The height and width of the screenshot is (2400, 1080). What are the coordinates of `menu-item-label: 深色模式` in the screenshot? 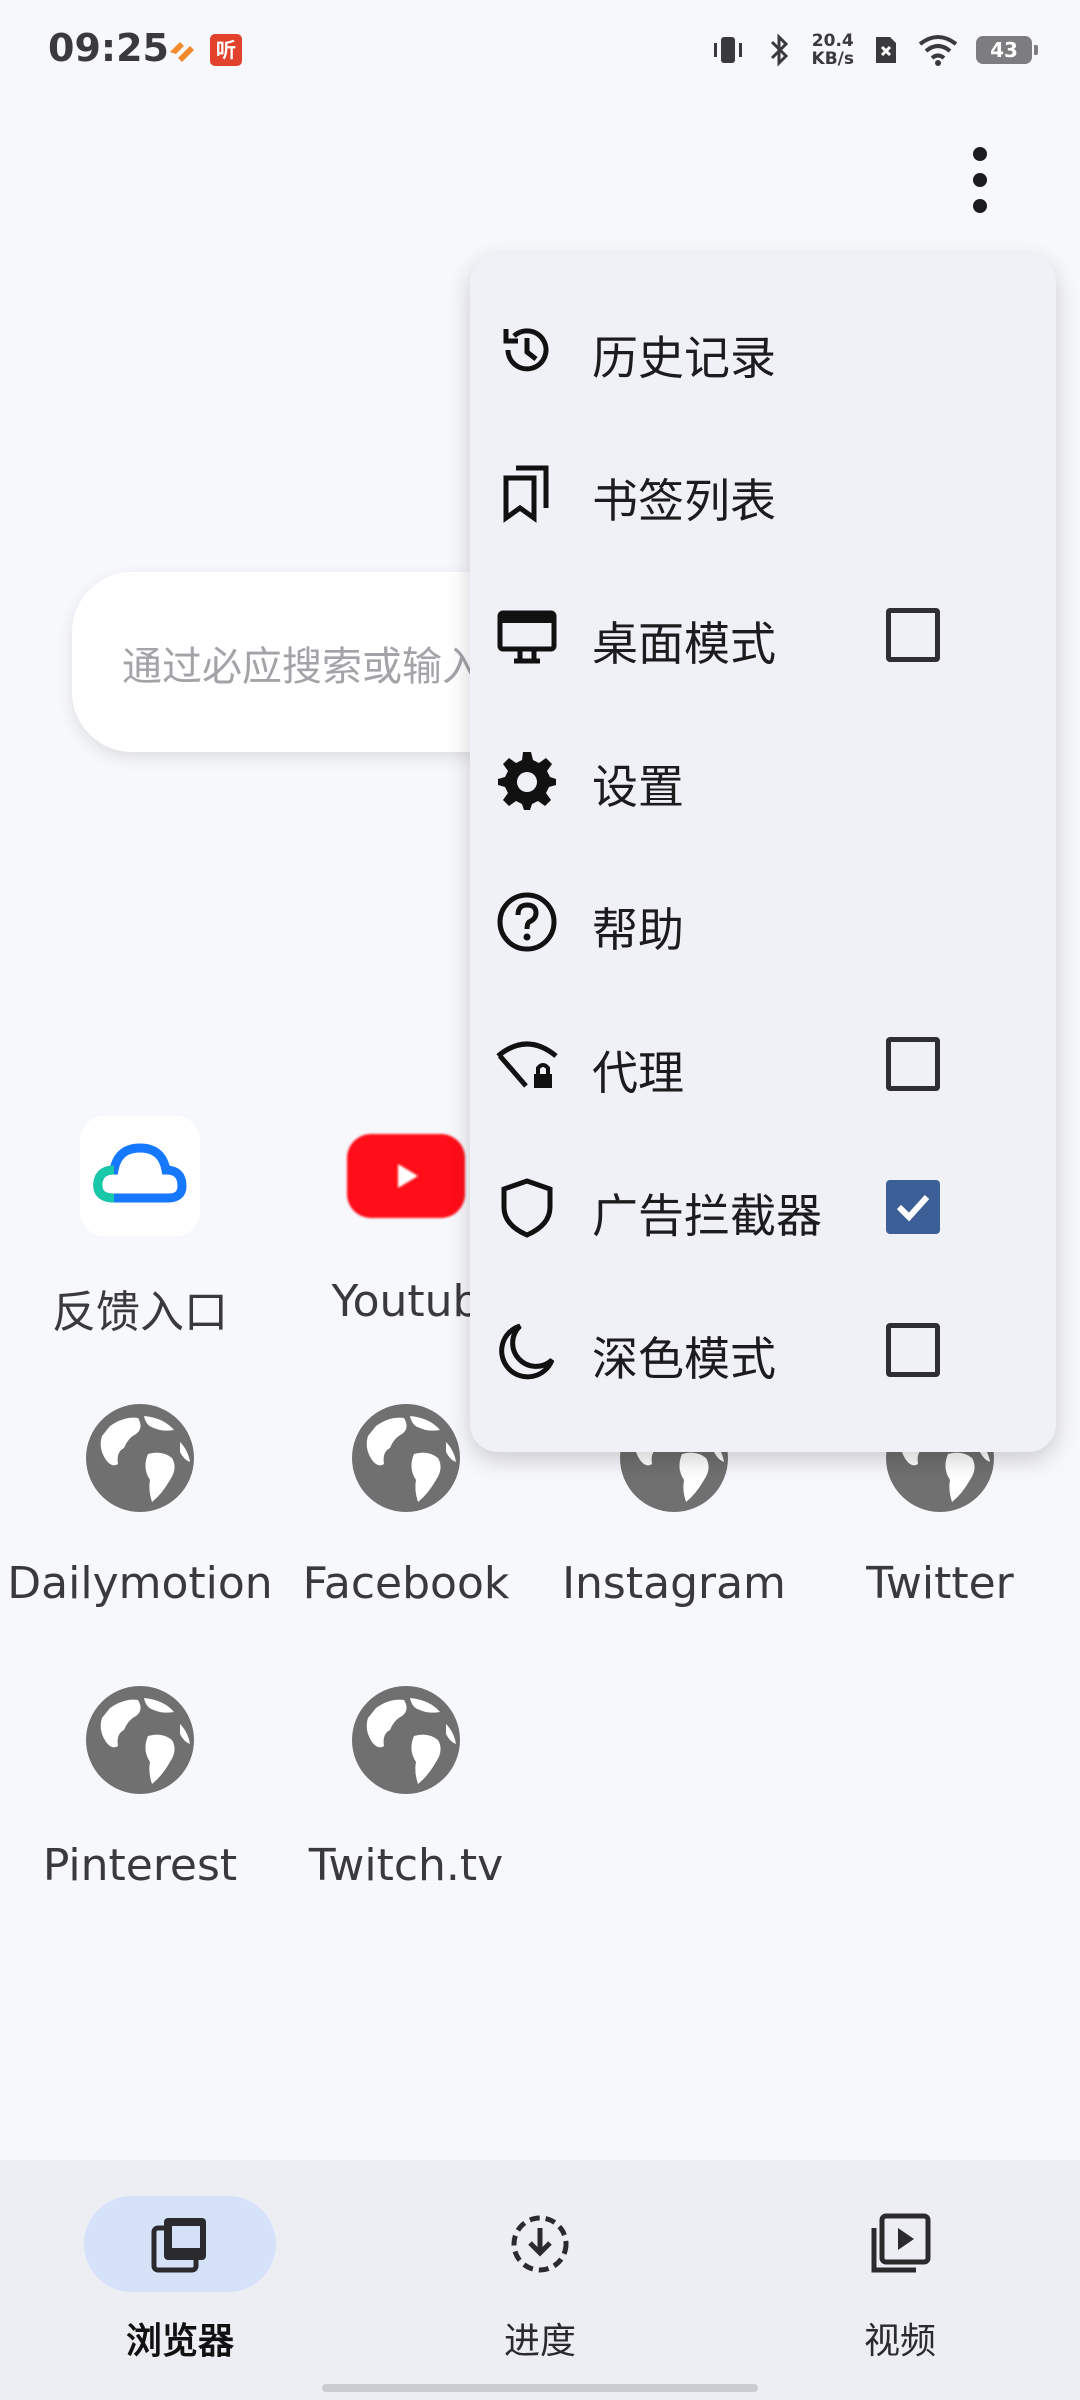 It's located at (684, 1359).